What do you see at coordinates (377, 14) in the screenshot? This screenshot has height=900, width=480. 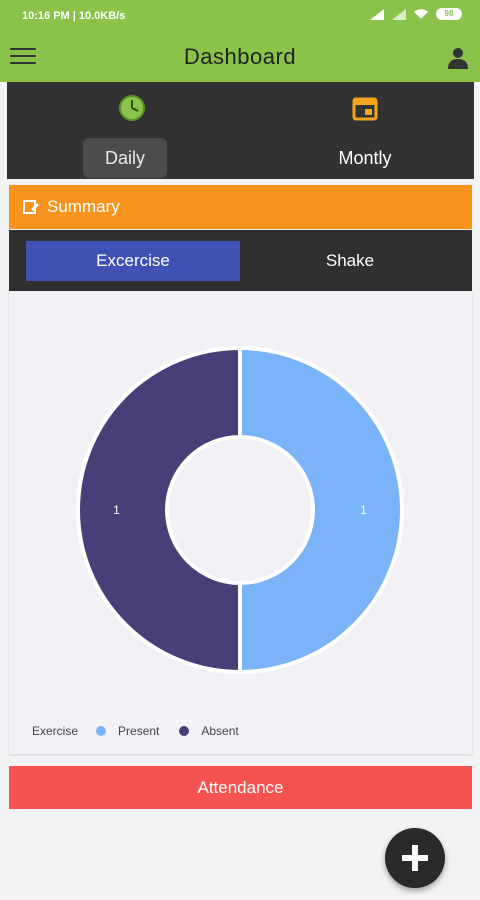 I see `signal-icon` at bounding box center [377, 14].